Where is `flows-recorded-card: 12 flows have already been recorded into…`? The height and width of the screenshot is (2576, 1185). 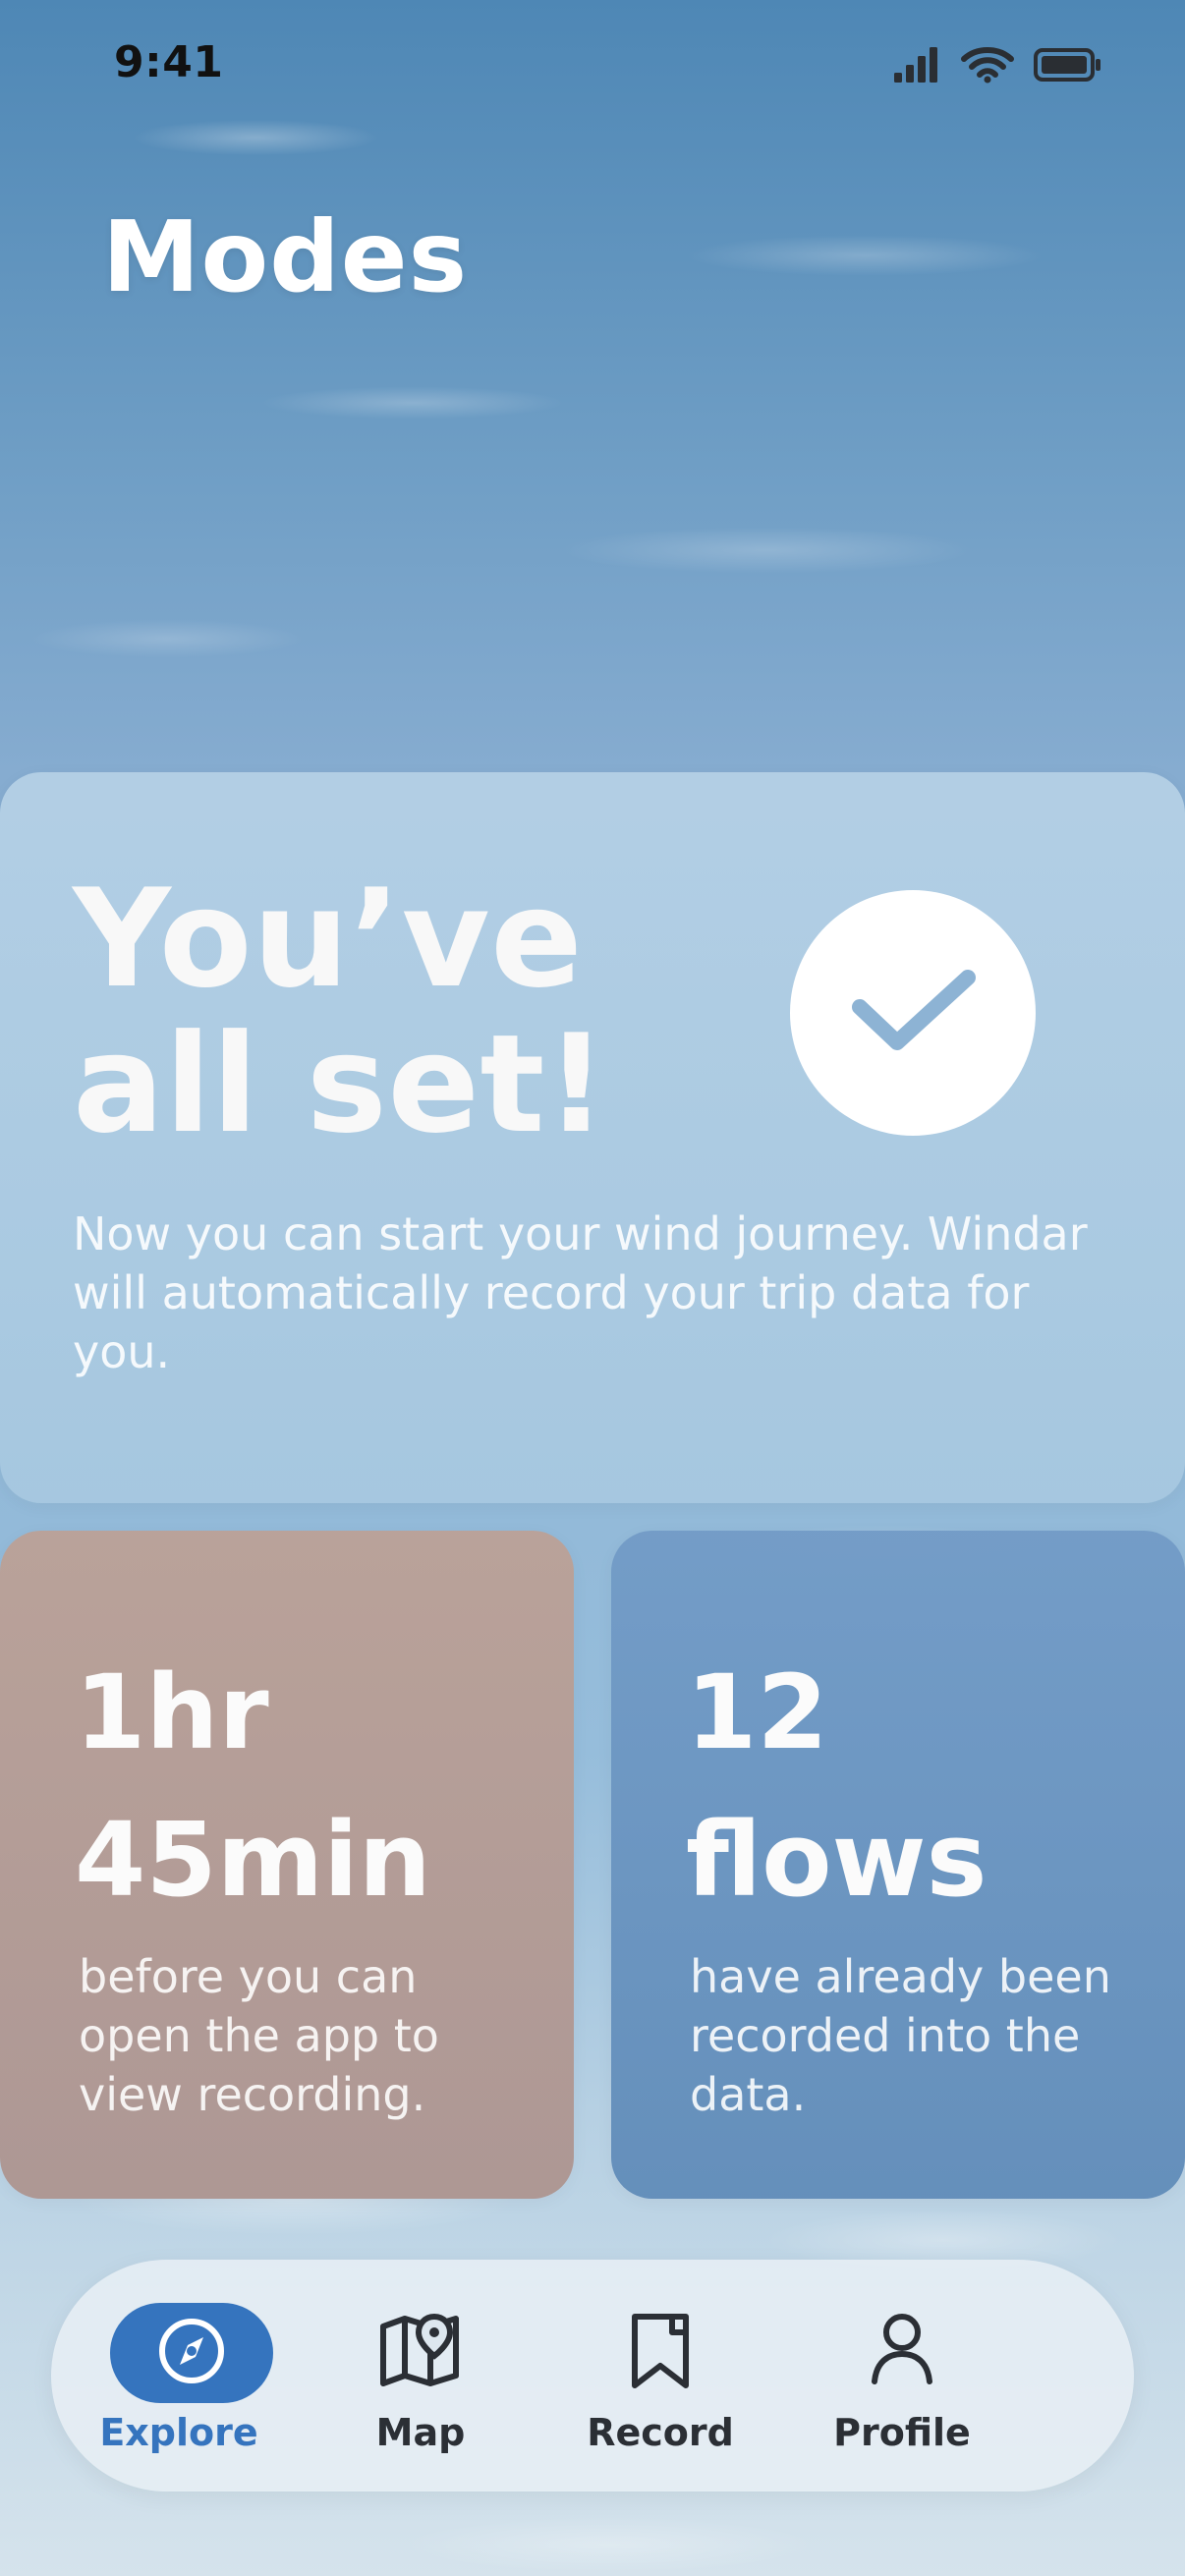 flows-recorded-card: 12 flows have already been recorded into… is located at coordinates (898, 1865).